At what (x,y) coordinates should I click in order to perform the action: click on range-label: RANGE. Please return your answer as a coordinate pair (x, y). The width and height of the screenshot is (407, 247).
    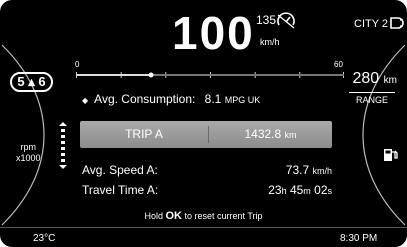
    Looking at the image, I should click on (372, 98).